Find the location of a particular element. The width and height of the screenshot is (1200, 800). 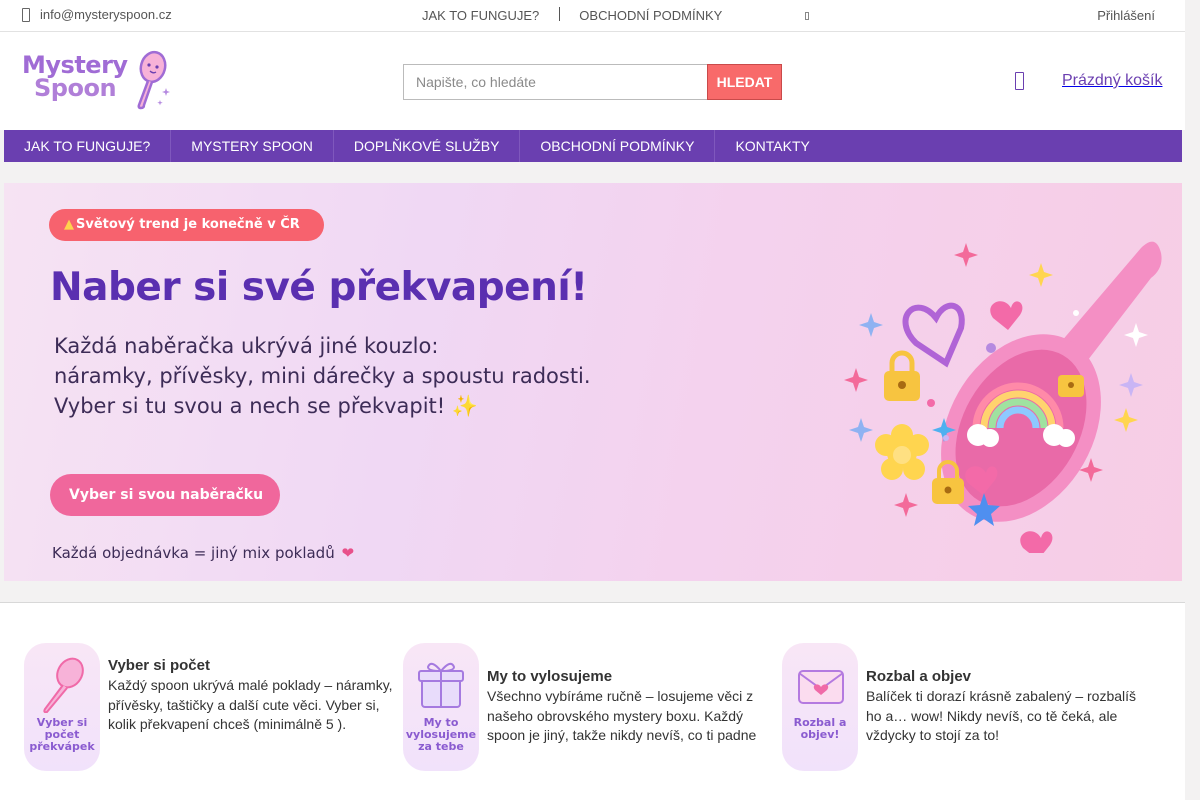

spoon-logo-icon is located at coordinates (153, 80).